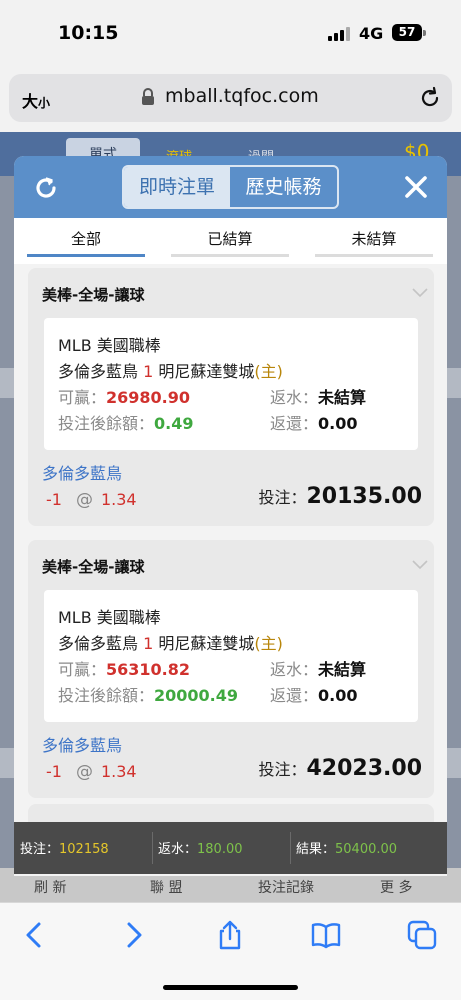 The width and height of the screenshot is (461, 1000). Describe the element at coordinates (30, 101) in the screenshot. I see `text-size-large: 大` at that location.